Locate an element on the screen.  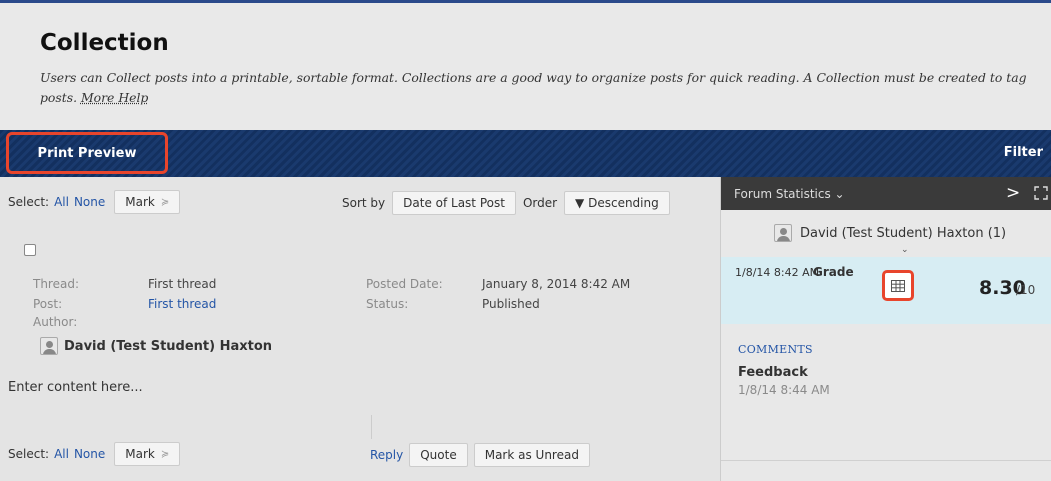
order-label: Order is located at coordinates (540, 203).